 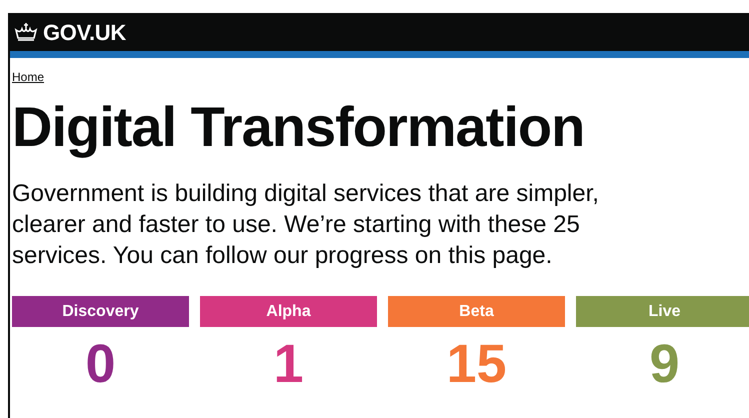 I want to click on stage-count: 1, so click(x=288, y=363).